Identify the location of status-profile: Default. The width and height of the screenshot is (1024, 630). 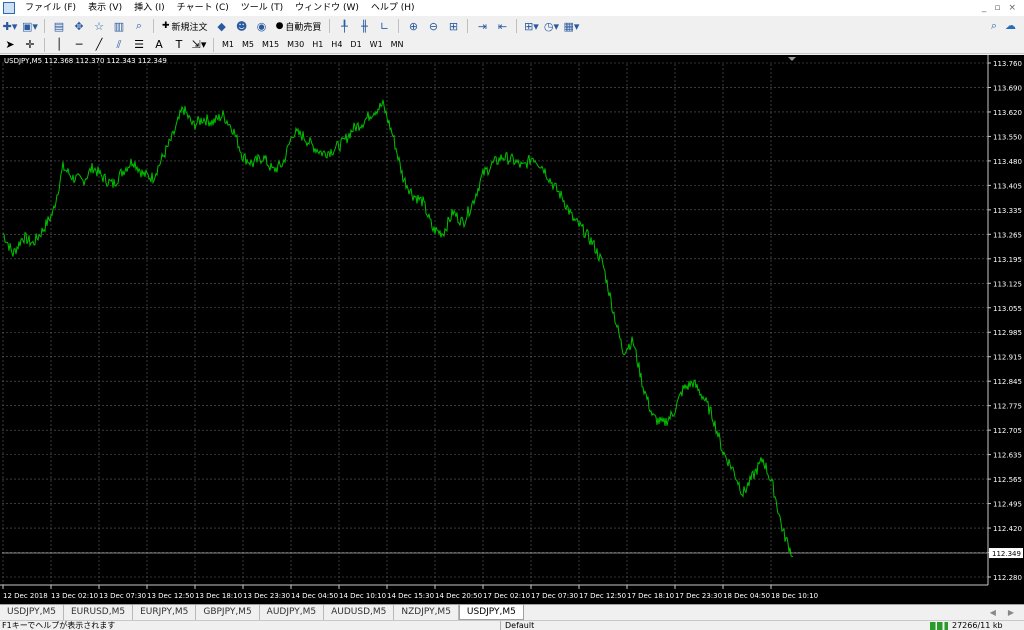
(517, 625).